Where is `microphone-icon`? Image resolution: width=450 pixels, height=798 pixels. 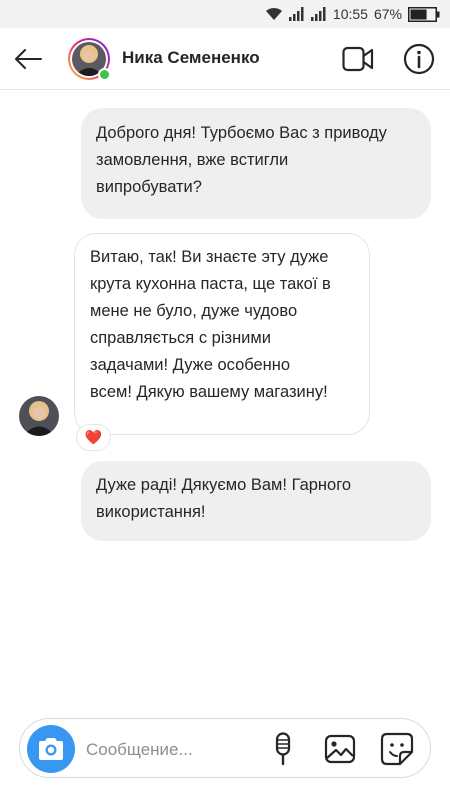 microphone-icon is located at coordinates (283, 749).